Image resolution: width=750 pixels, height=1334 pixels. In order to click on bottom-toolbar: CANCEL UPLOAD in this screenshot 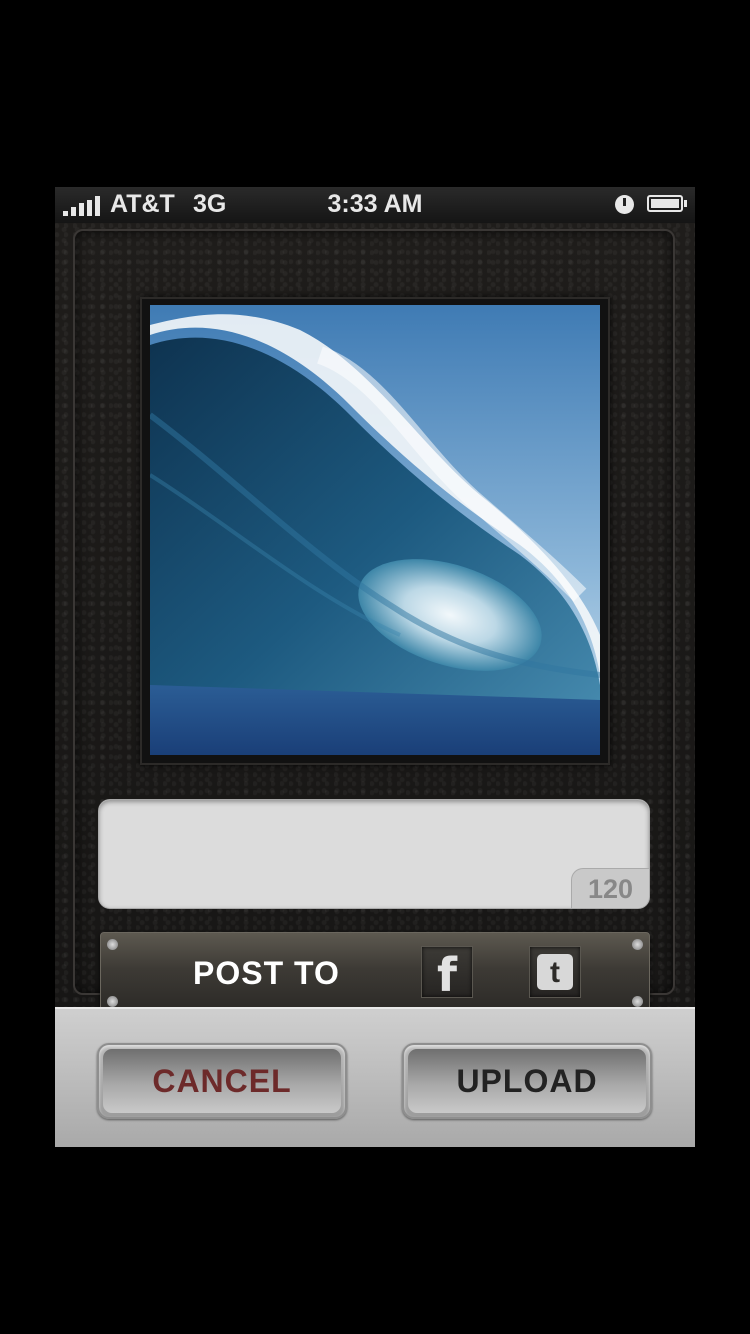, I will do `click(375, 1077)`.